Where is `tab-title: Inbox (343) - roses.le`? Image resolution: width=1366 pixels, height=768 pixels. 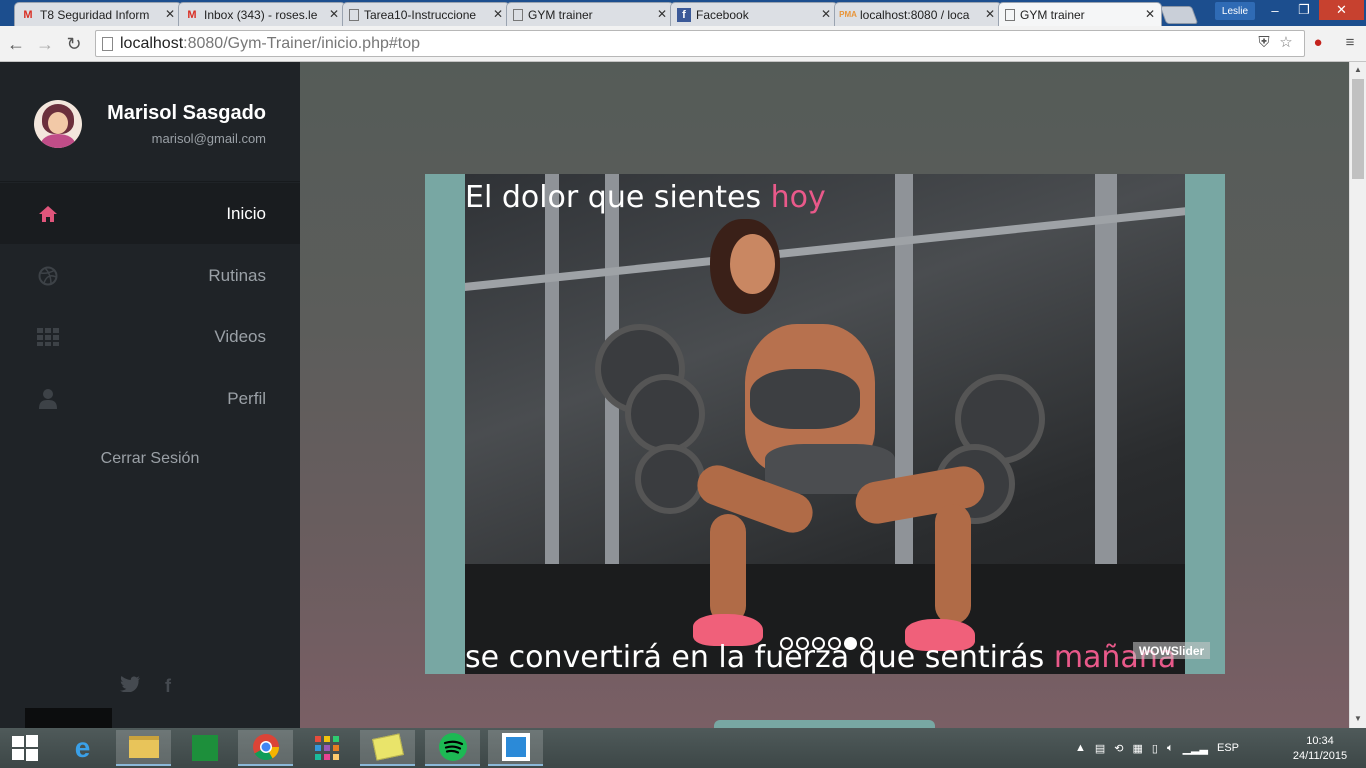
tab-title: Inbox (343) - roses.le is located at coordinates (261, 14).